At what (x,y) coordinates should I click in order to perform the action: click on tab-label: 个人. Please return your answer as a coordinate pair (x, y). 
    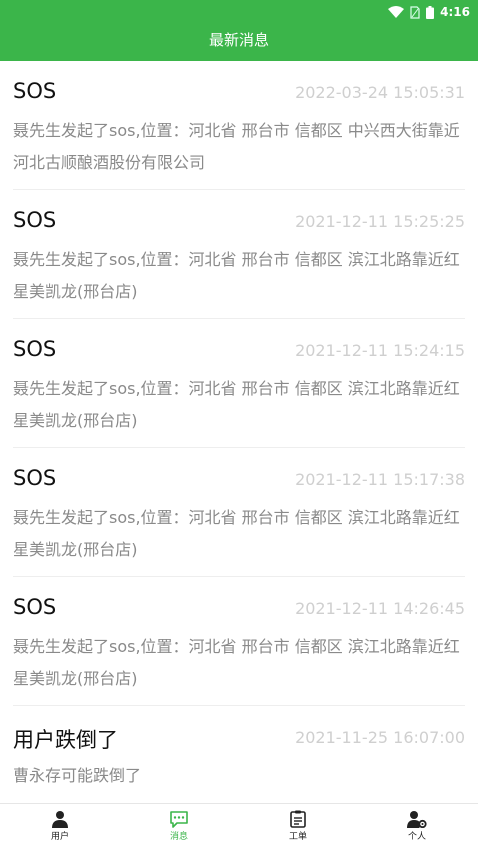
    Looking at the image, I should click on (416, 837).